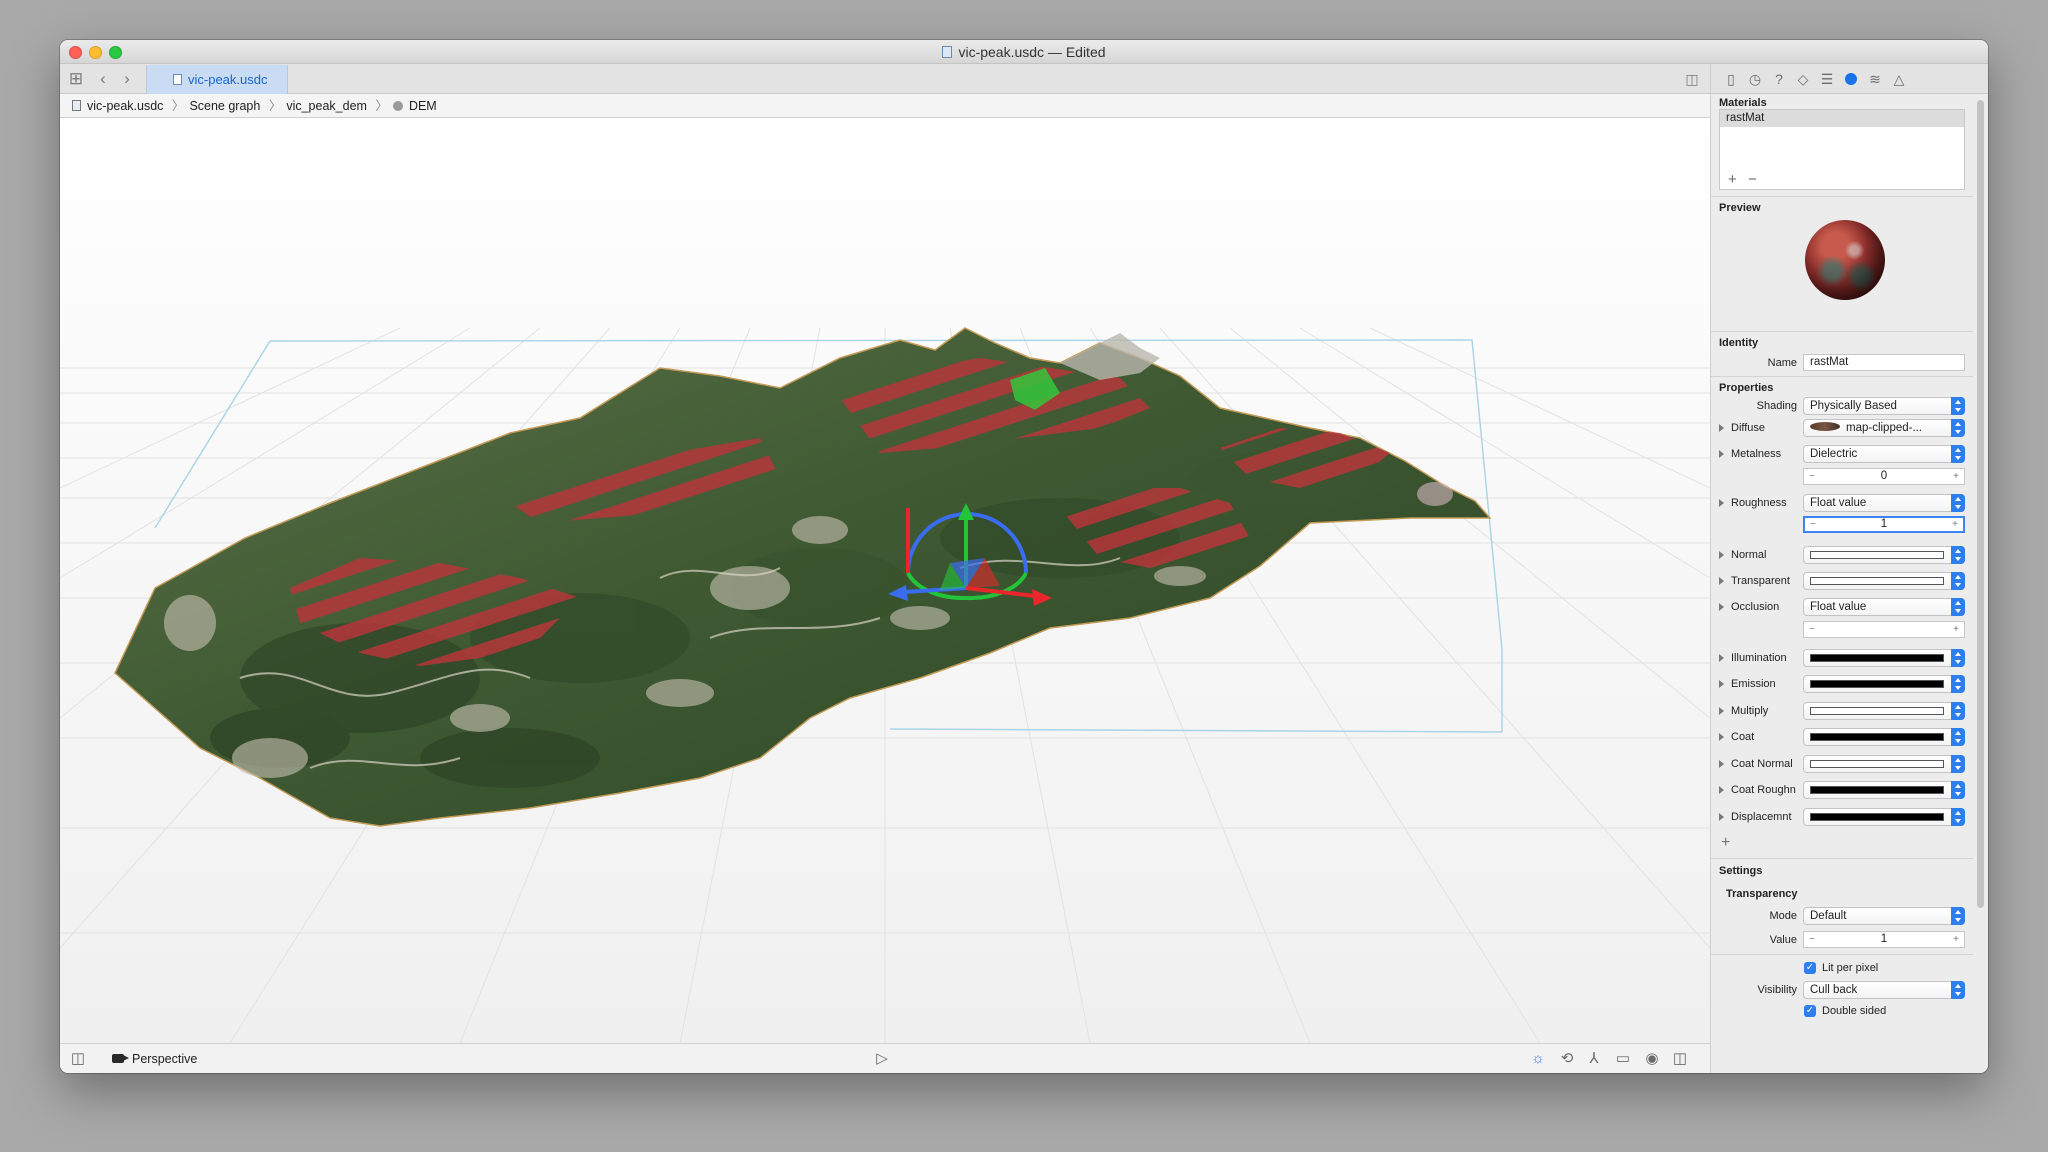  I want to click on play-icon: ▷, so click(882, 1059).